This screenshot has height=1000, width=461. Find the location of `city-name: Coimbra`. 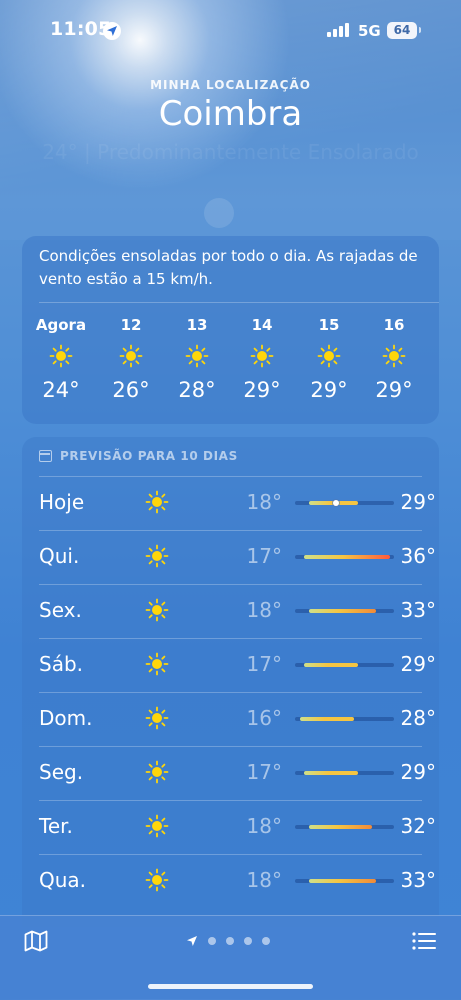

city-name: Coimbra is located at coordinates (230, 114).